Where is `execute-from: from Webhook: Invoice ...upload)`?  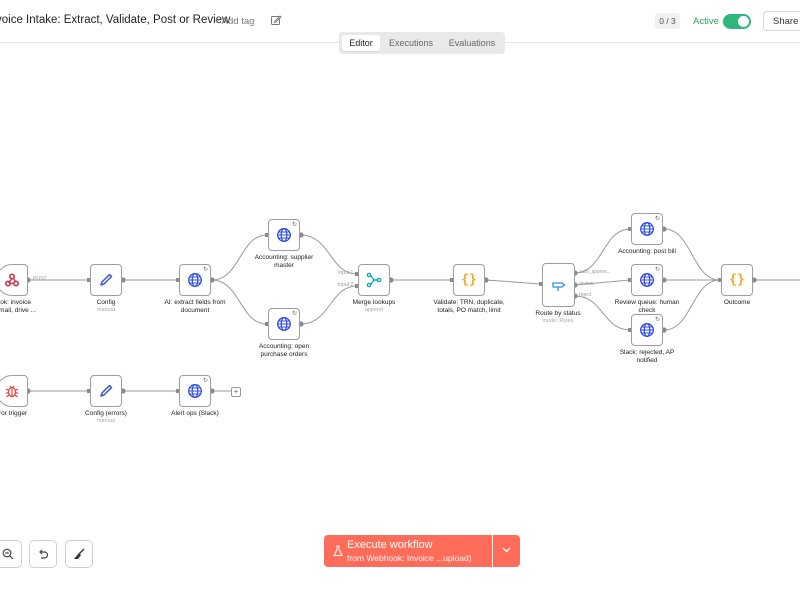
execute-from: from Webhook: Invoice ...upload) is located at coordinates (409, 558).